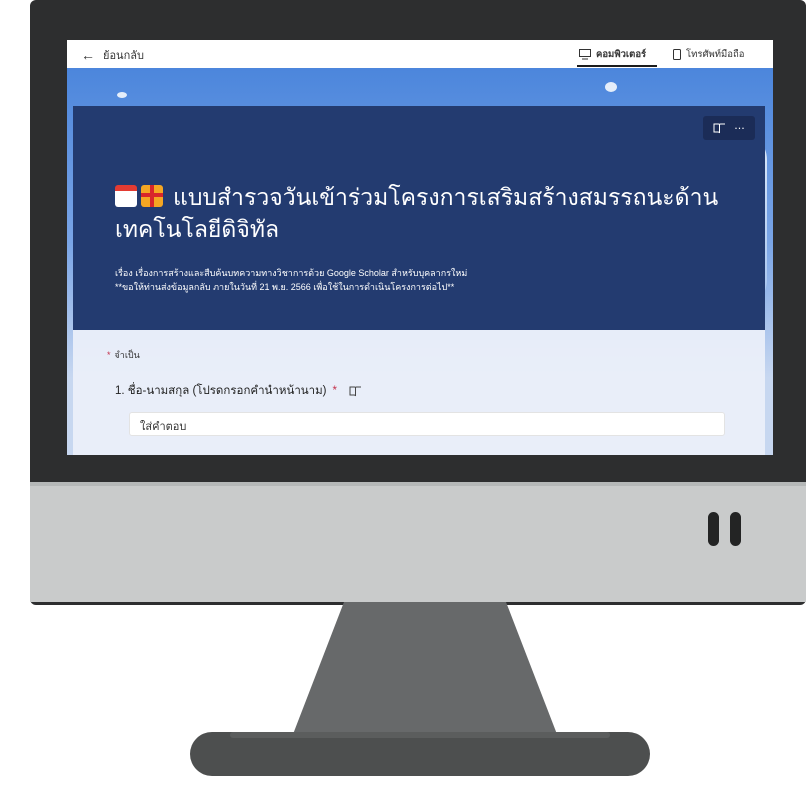 Image resolution: width=806 pixels, height=785 pixels. I want to click on question-1-label: 1. ชื่อ-นามสกุล (โปรดกรอกคำนำหน้านาม), so click(221, 391).